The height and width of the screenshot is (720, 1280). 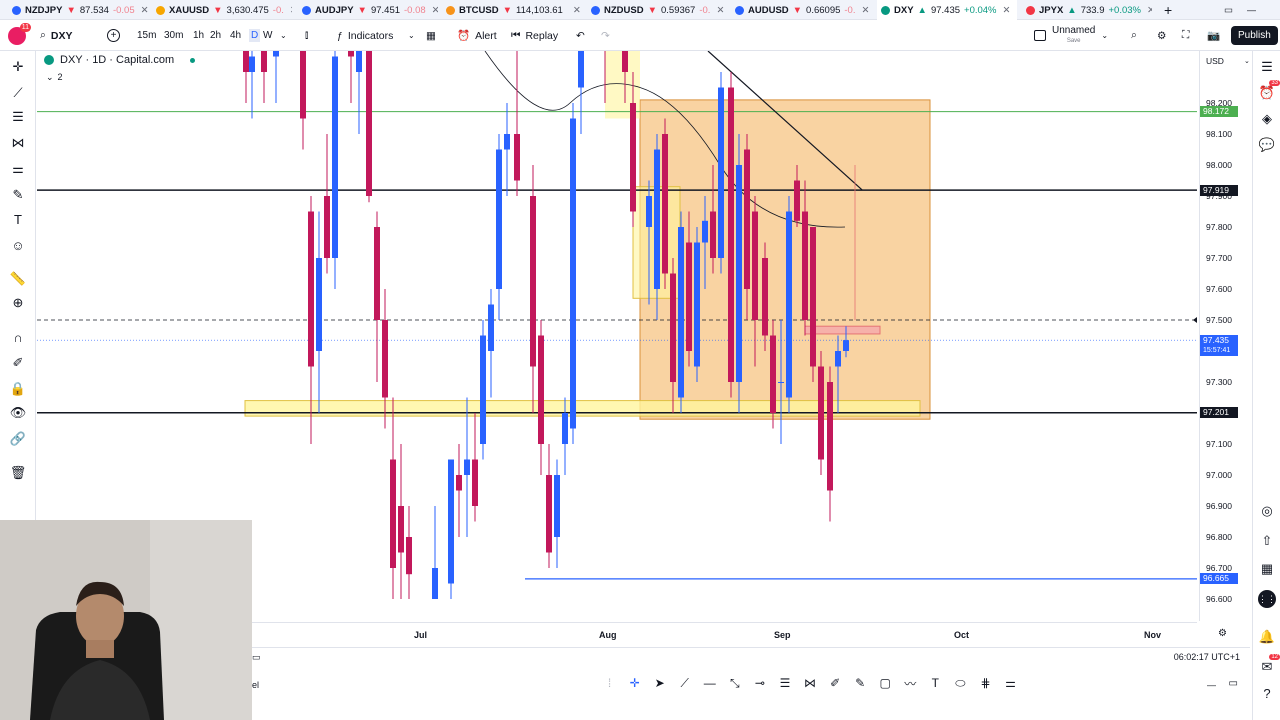 What do you see at coordinates (222, 10) in the screenshot?
I see `tab-xauusd: XAUUSD▼3,630.475-0. ✕` at bounding box center [222, 10].